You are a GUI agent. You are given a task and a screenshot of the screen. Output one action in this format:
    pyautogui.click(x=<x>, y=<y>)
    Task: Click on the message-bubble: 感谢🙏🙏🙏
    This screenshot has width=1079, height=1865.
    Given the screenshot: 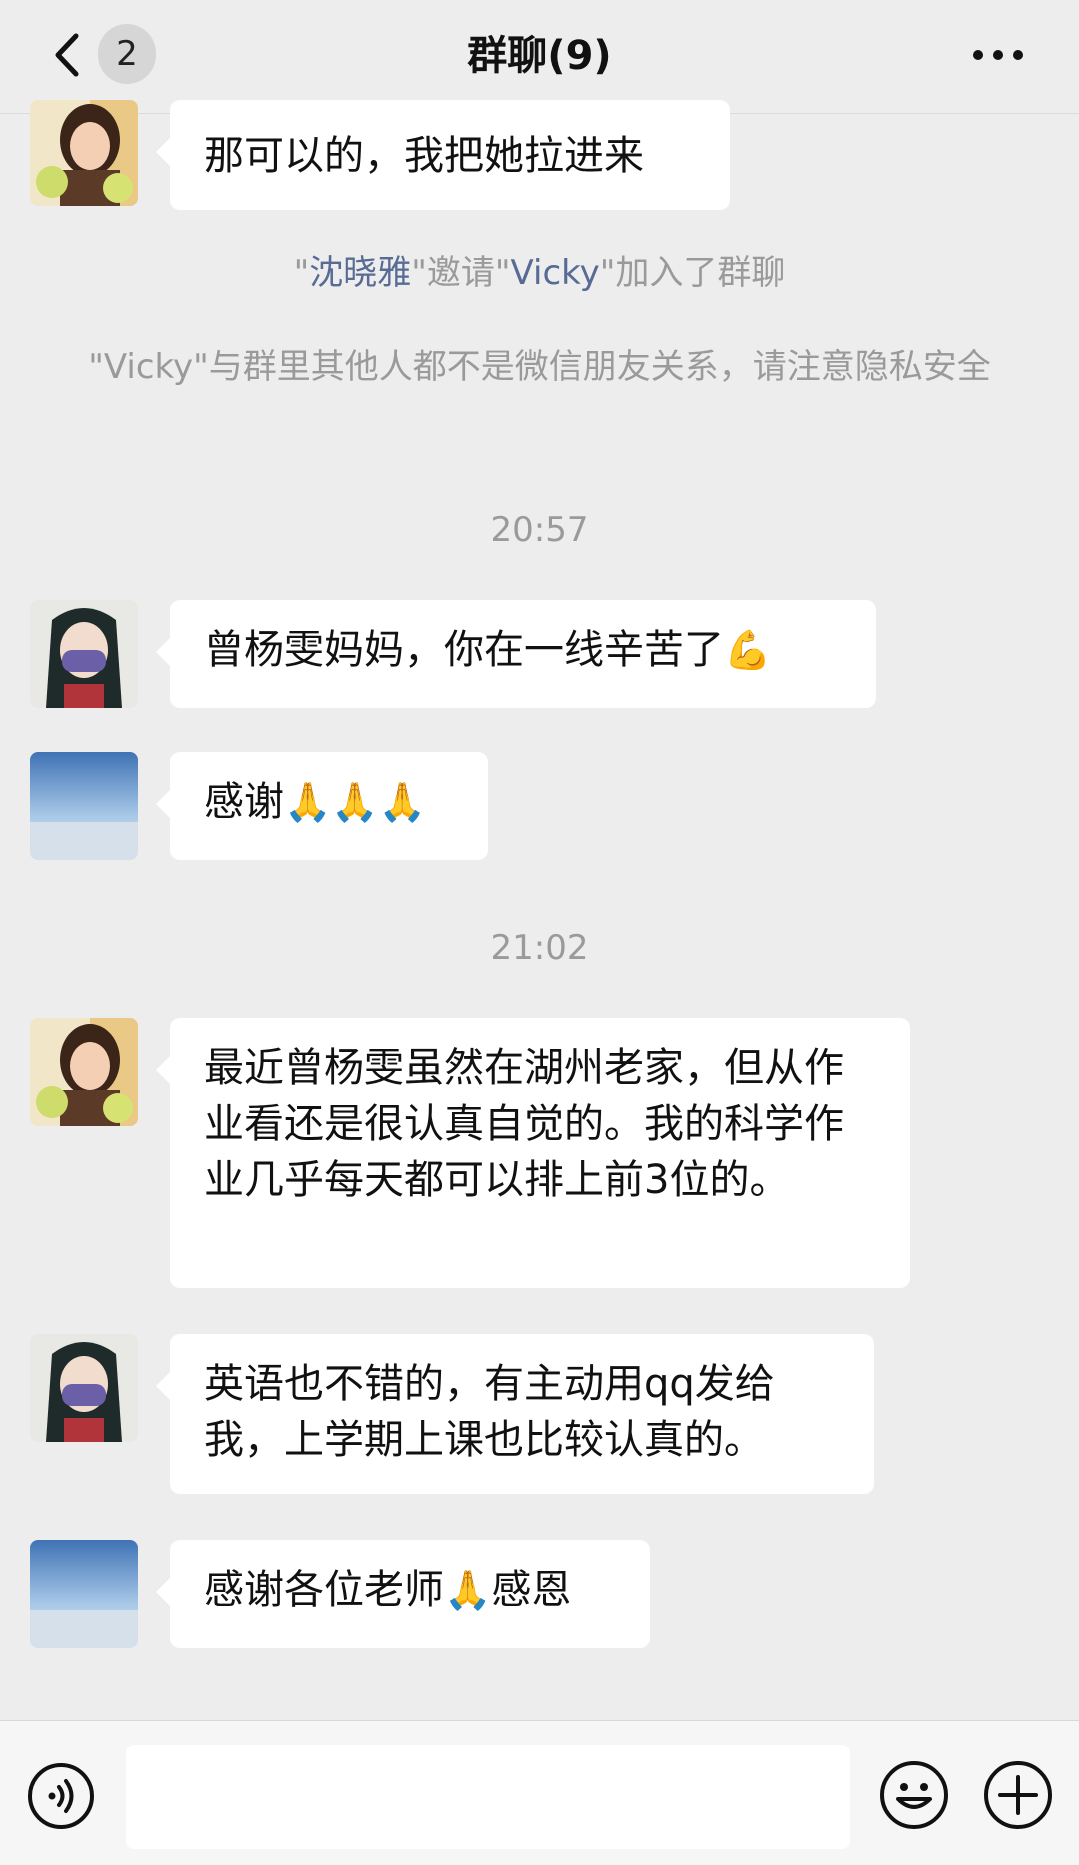 What is the action you would take?
    pyautogui.click(x=322, y=806)
    